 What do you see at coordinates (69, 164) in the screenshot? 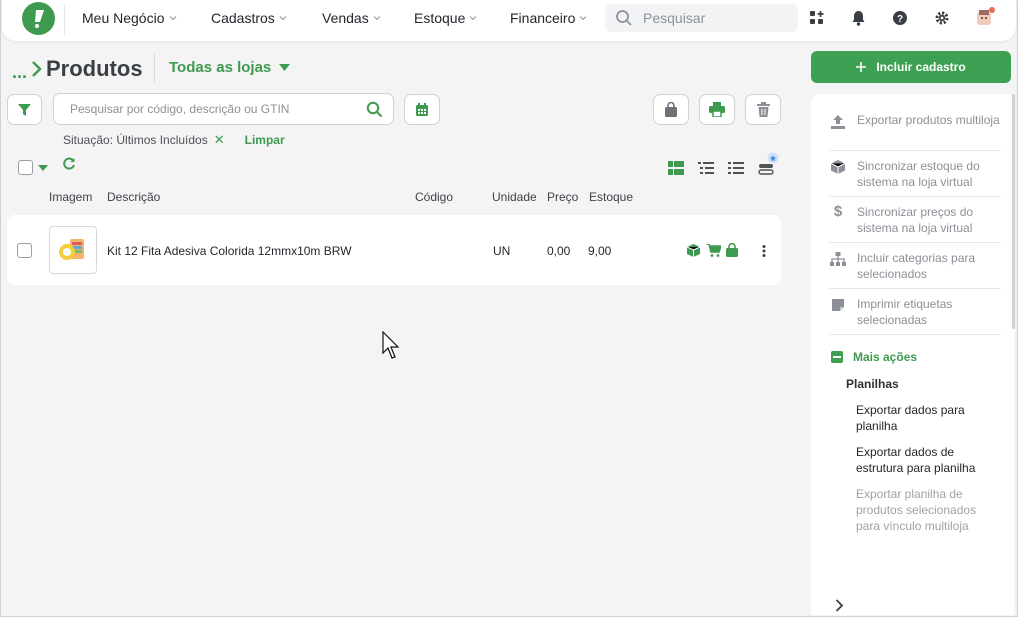
I see `refresh-icon` at bounding box center [69, 164].